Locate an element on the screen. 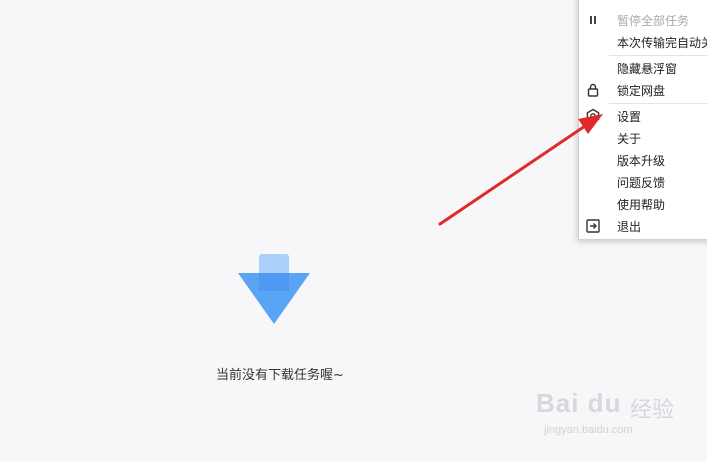  baidu-jingyan-watermark: Bai du 经验 jingyan.baidu.com is located at coordinates (615, 423).